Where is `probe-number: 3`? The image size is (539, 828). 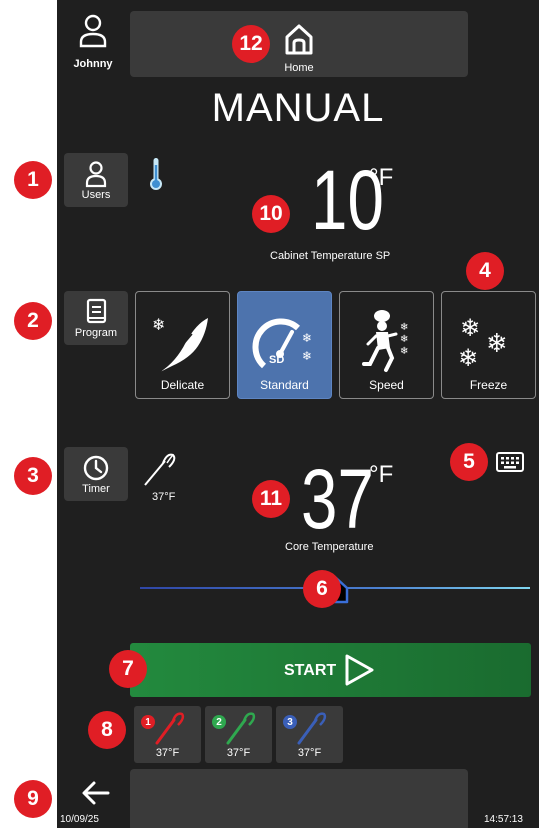
probe-number: 3 is located at coordinates (290, 722).